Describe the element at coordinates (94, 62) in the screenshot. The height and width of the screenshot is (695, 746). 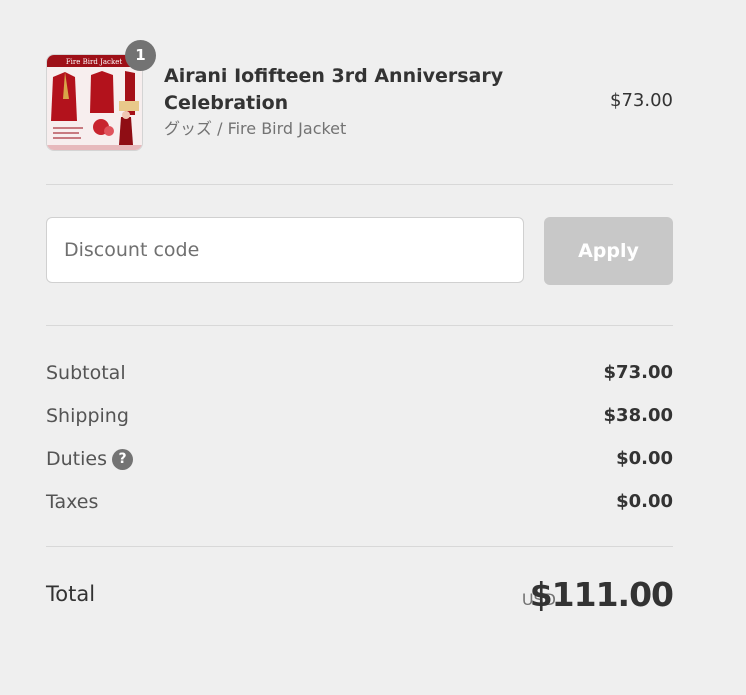
I see `thumbnail-banner-text: Fire Bird Jacket` at that location.